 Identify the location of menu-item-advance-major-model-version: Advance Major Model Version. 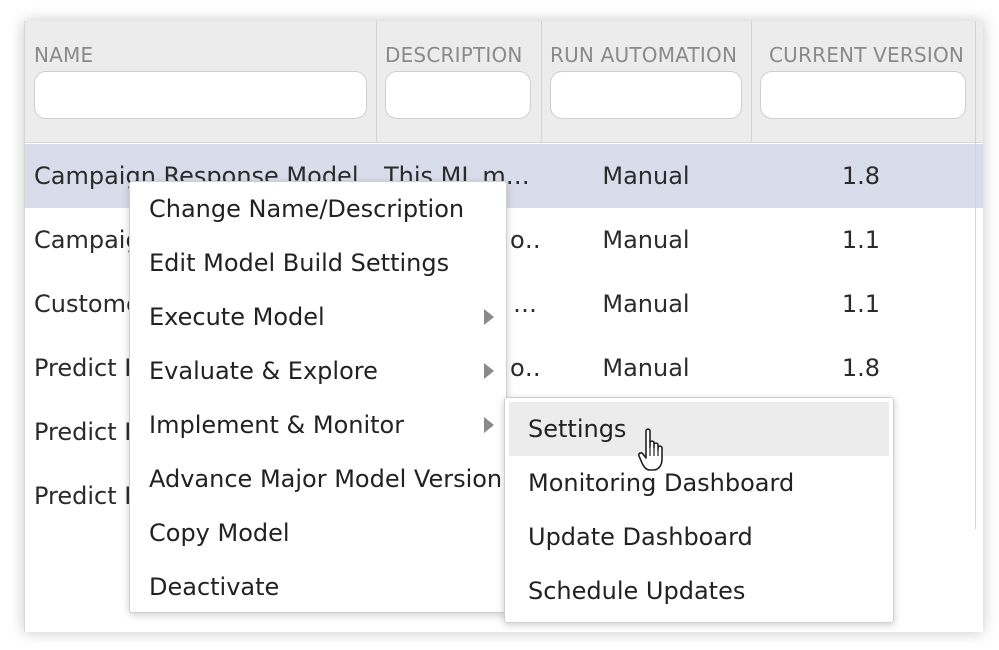
(318, 479).